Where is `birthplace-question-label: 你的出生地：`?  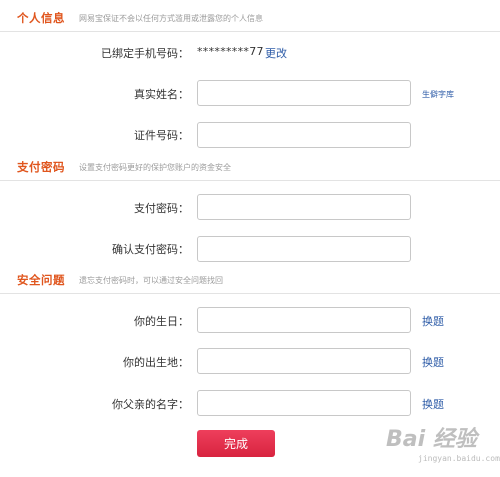
birthplace-question-label: 你的出生地： is located at coordinates (156, 362).